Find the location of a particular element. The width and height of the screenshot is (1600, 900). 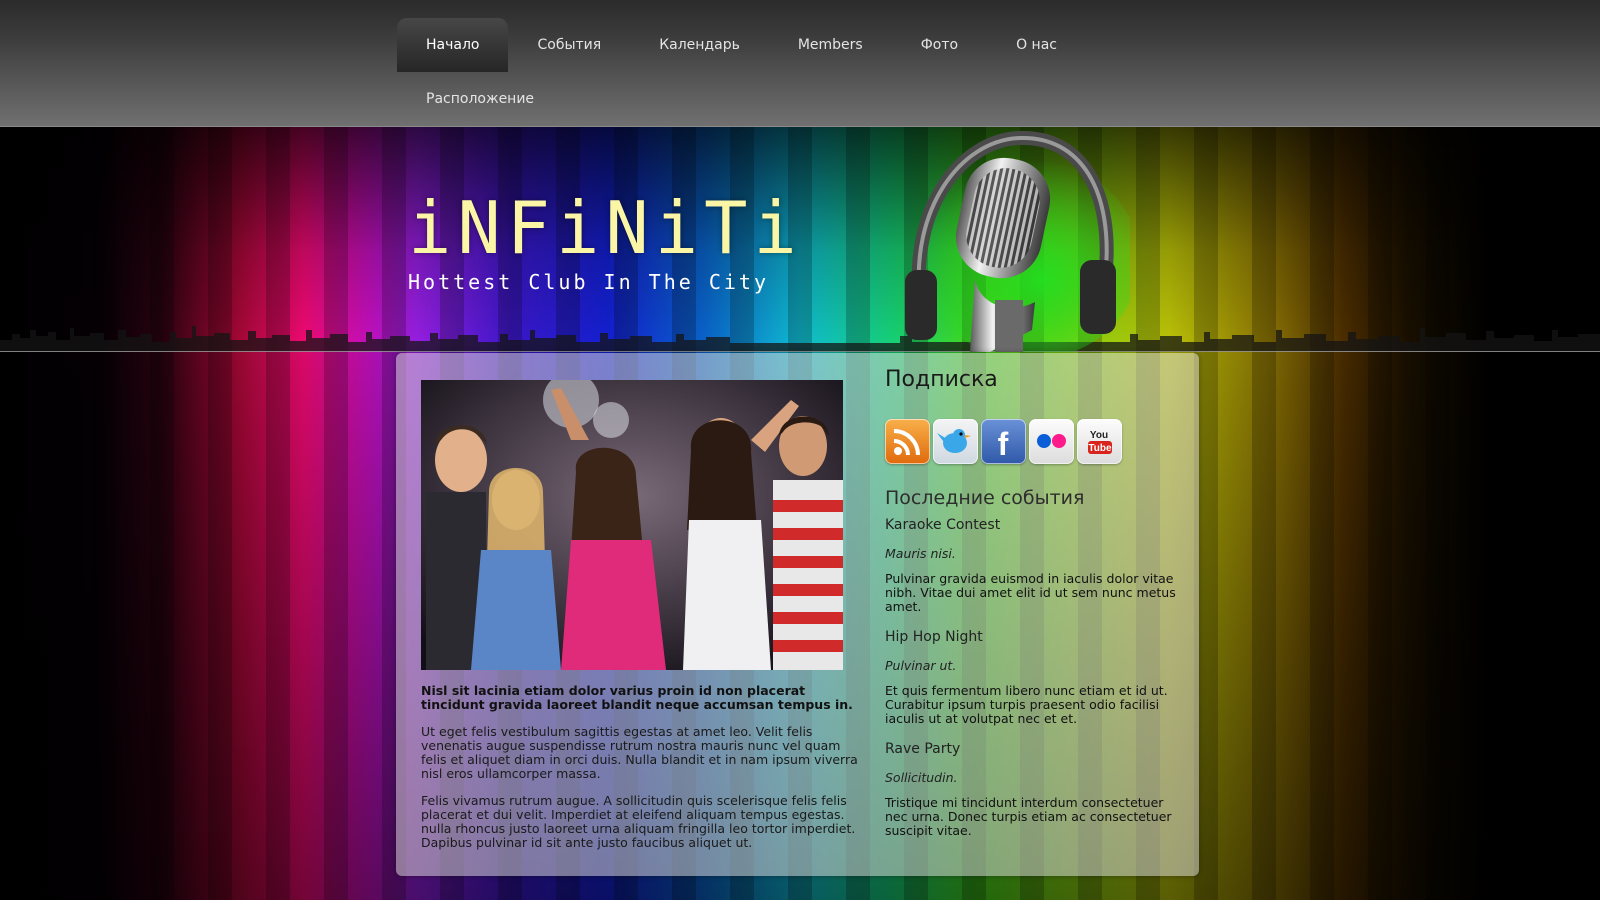

event-date-2: Pulvinar ut. is located at coordinates (921, 665).